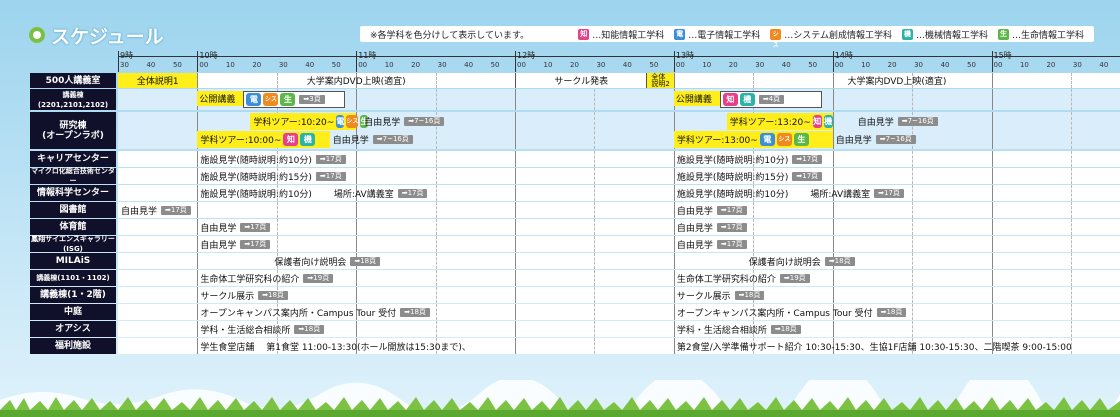  I want to click on event-am: オープンキャンパス案内所・Campus Tour 受付 ➡18頁, so click(422, 312).